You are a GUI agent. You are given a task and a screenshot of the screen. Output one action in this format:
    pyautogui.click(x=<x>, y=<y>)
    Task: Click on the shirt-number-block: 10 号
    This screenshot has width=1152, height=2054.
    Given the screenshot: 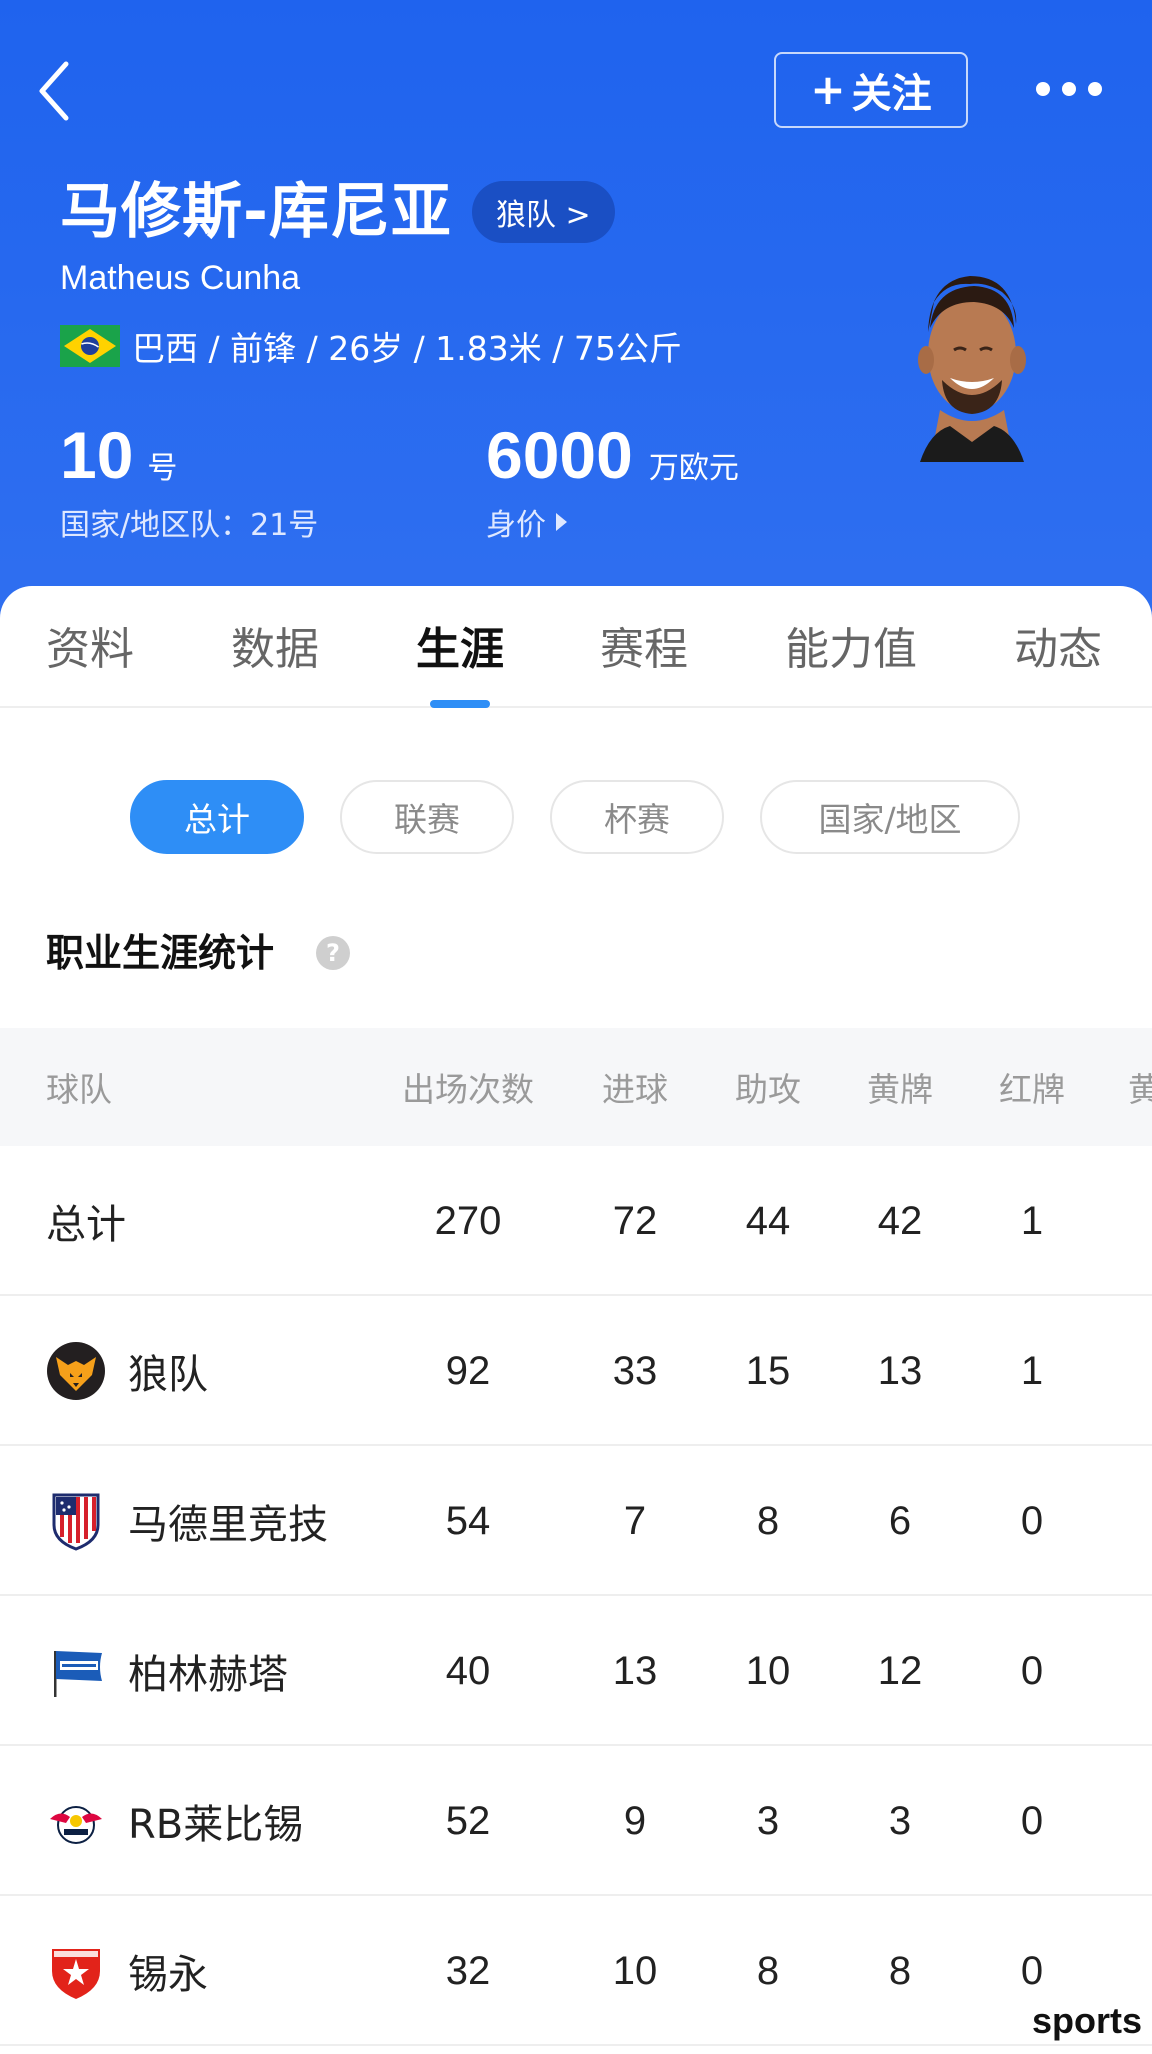 What is the action you would take?
    pyautogui.click(x=118, y=455)
    